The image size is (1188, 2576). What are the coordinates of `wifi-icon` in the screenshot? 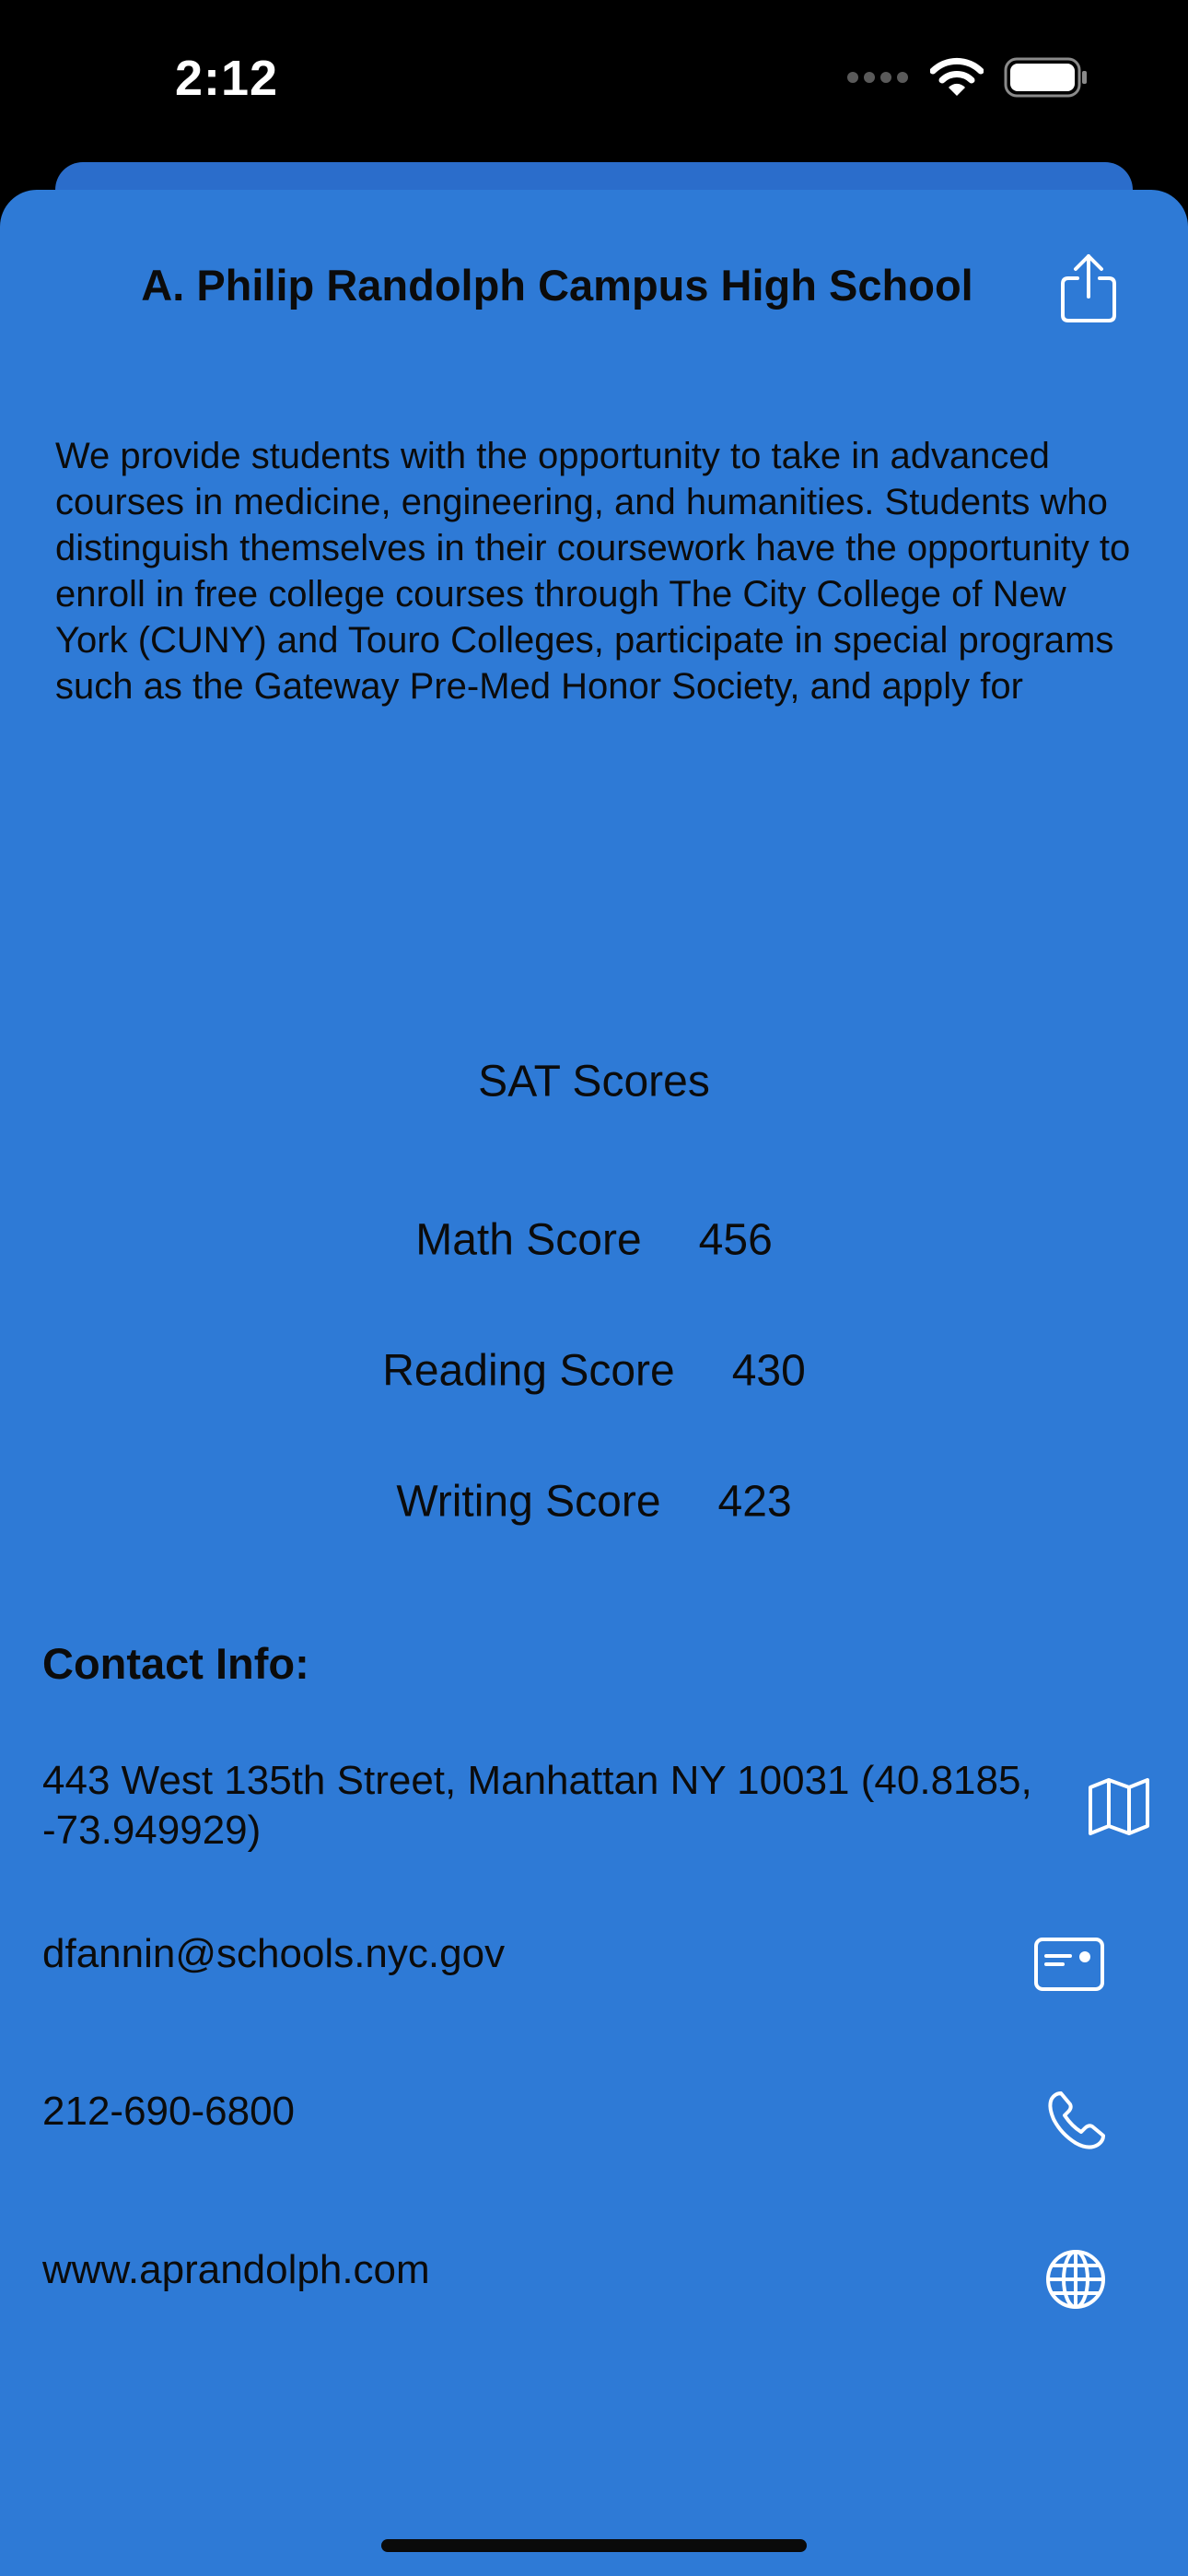 It's located at (956, 79).